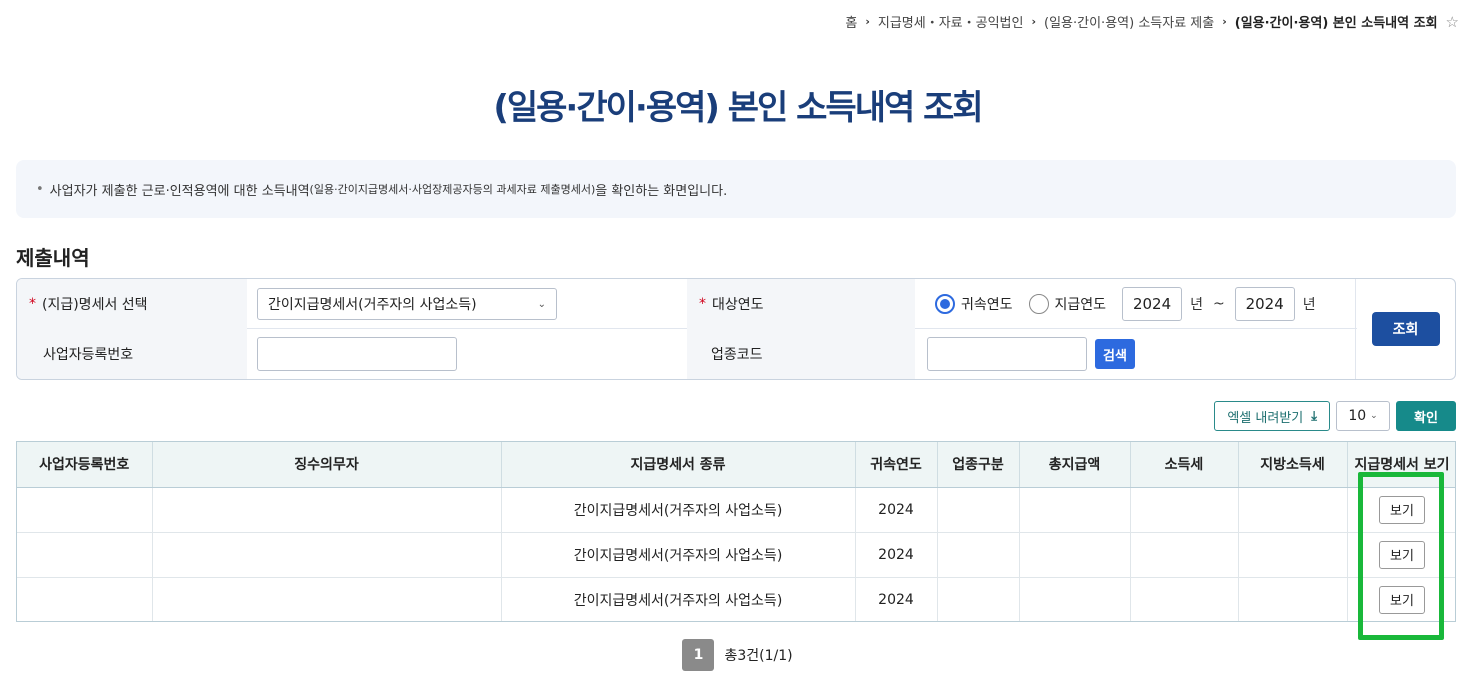 The height and width of the screenshot is (696, 1475). I want to click on bizno-cell, so click(357, 354).